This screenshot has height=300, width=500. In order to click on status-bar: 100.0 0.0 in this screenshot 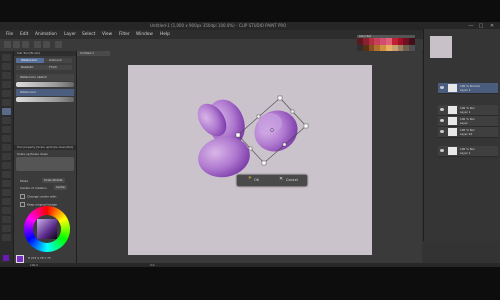, I will do `click(250, 265)`.